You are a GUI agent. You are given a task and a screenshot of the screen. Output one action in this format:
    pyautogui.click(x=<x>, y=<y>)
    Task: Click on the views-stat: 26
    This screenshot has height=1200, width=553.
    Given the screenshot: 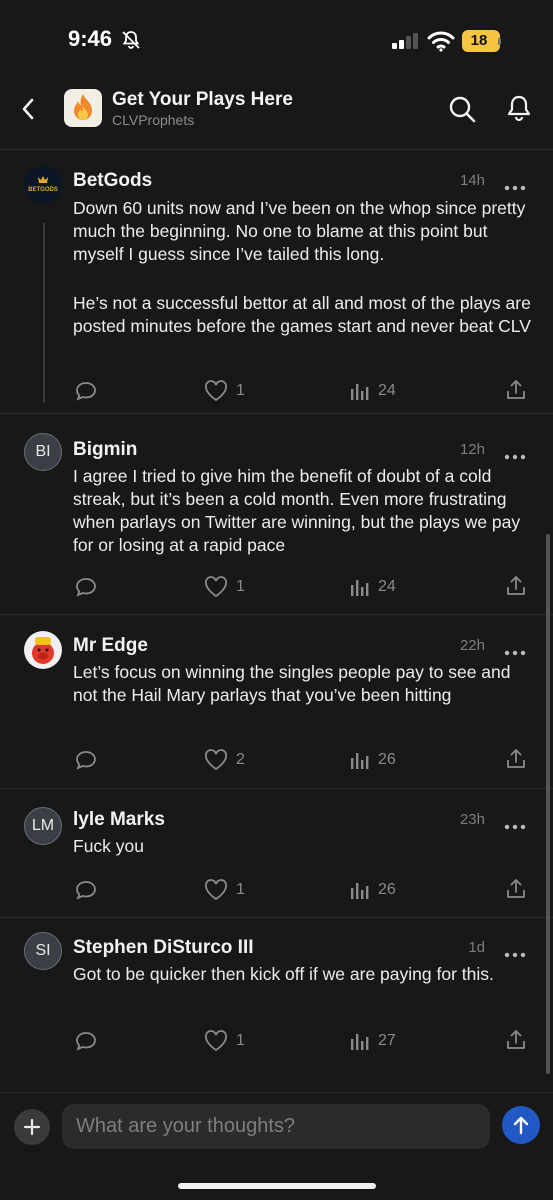 What is the action you would take?
    pyautogui.click(x=373, y=890)
    